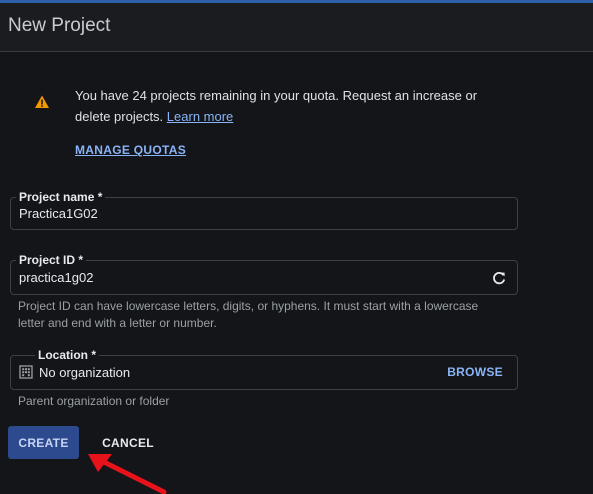 This screenshot has height=494, width=593. Describe the element at coordinates (130, 150) in the screenshot. I see `manage-quotas-link: MANAGE QUOTAS` at that location.